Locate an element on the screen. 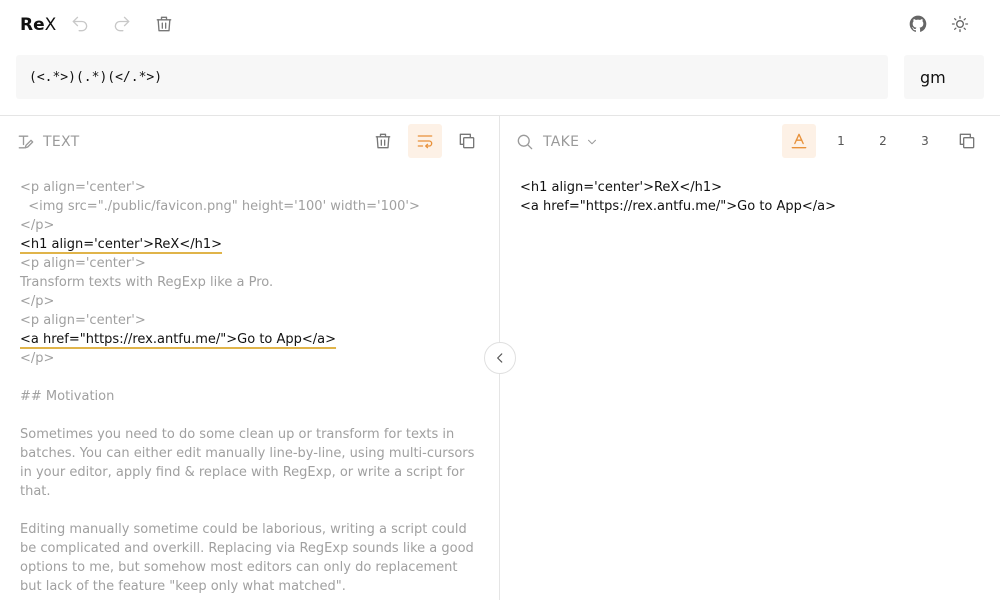  chevron-down-icon is located at coordinates (592, 142).